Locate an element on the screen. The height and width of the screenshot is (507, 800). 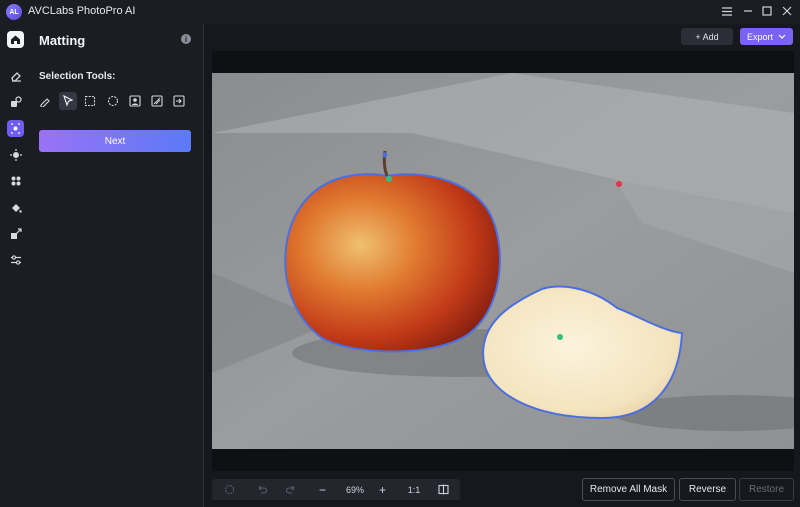
tool-rail is located at coordinates (15, 265).